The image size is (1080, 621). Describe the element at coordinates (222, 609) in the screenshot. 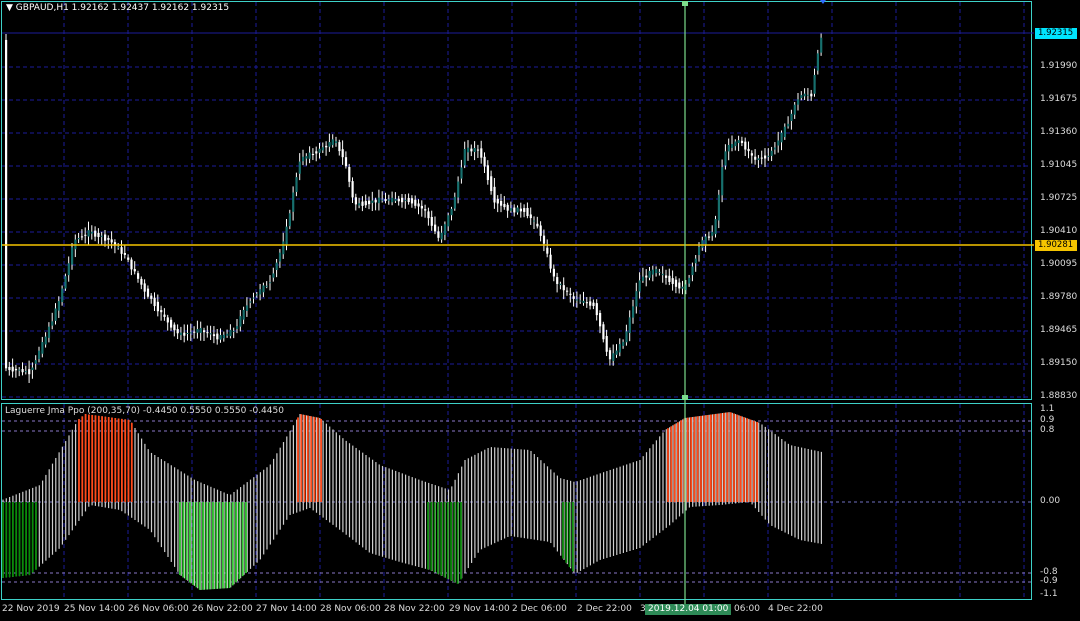

I see `time-tick-label: 26 Nov 22:00` at that location.